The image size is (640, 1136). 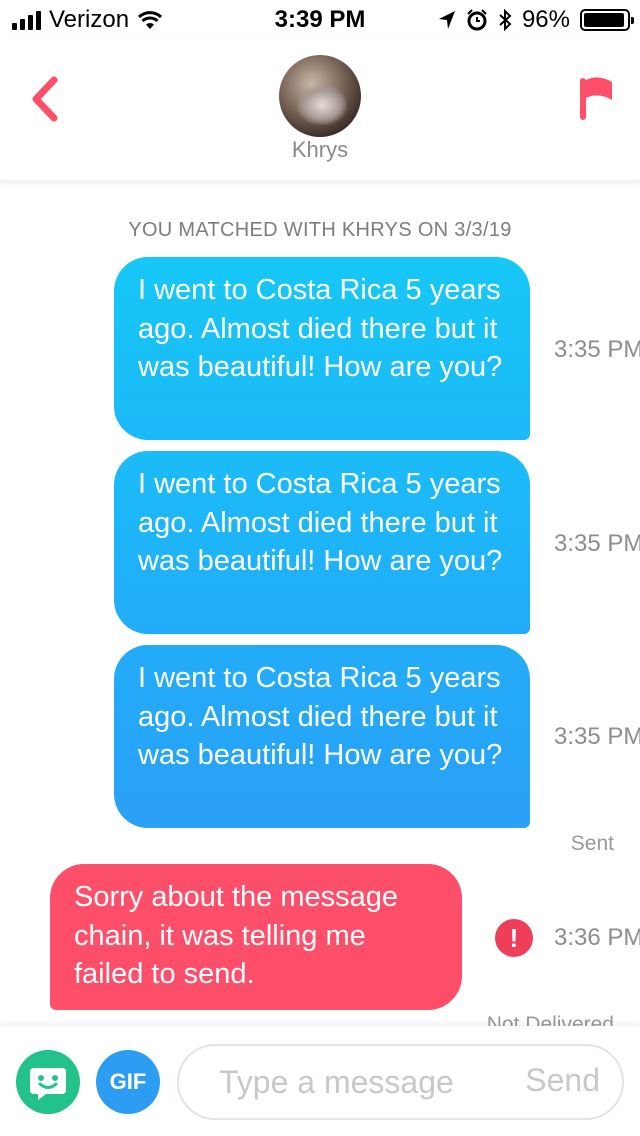 I want to click on back-button, so click(x=44, y=99).